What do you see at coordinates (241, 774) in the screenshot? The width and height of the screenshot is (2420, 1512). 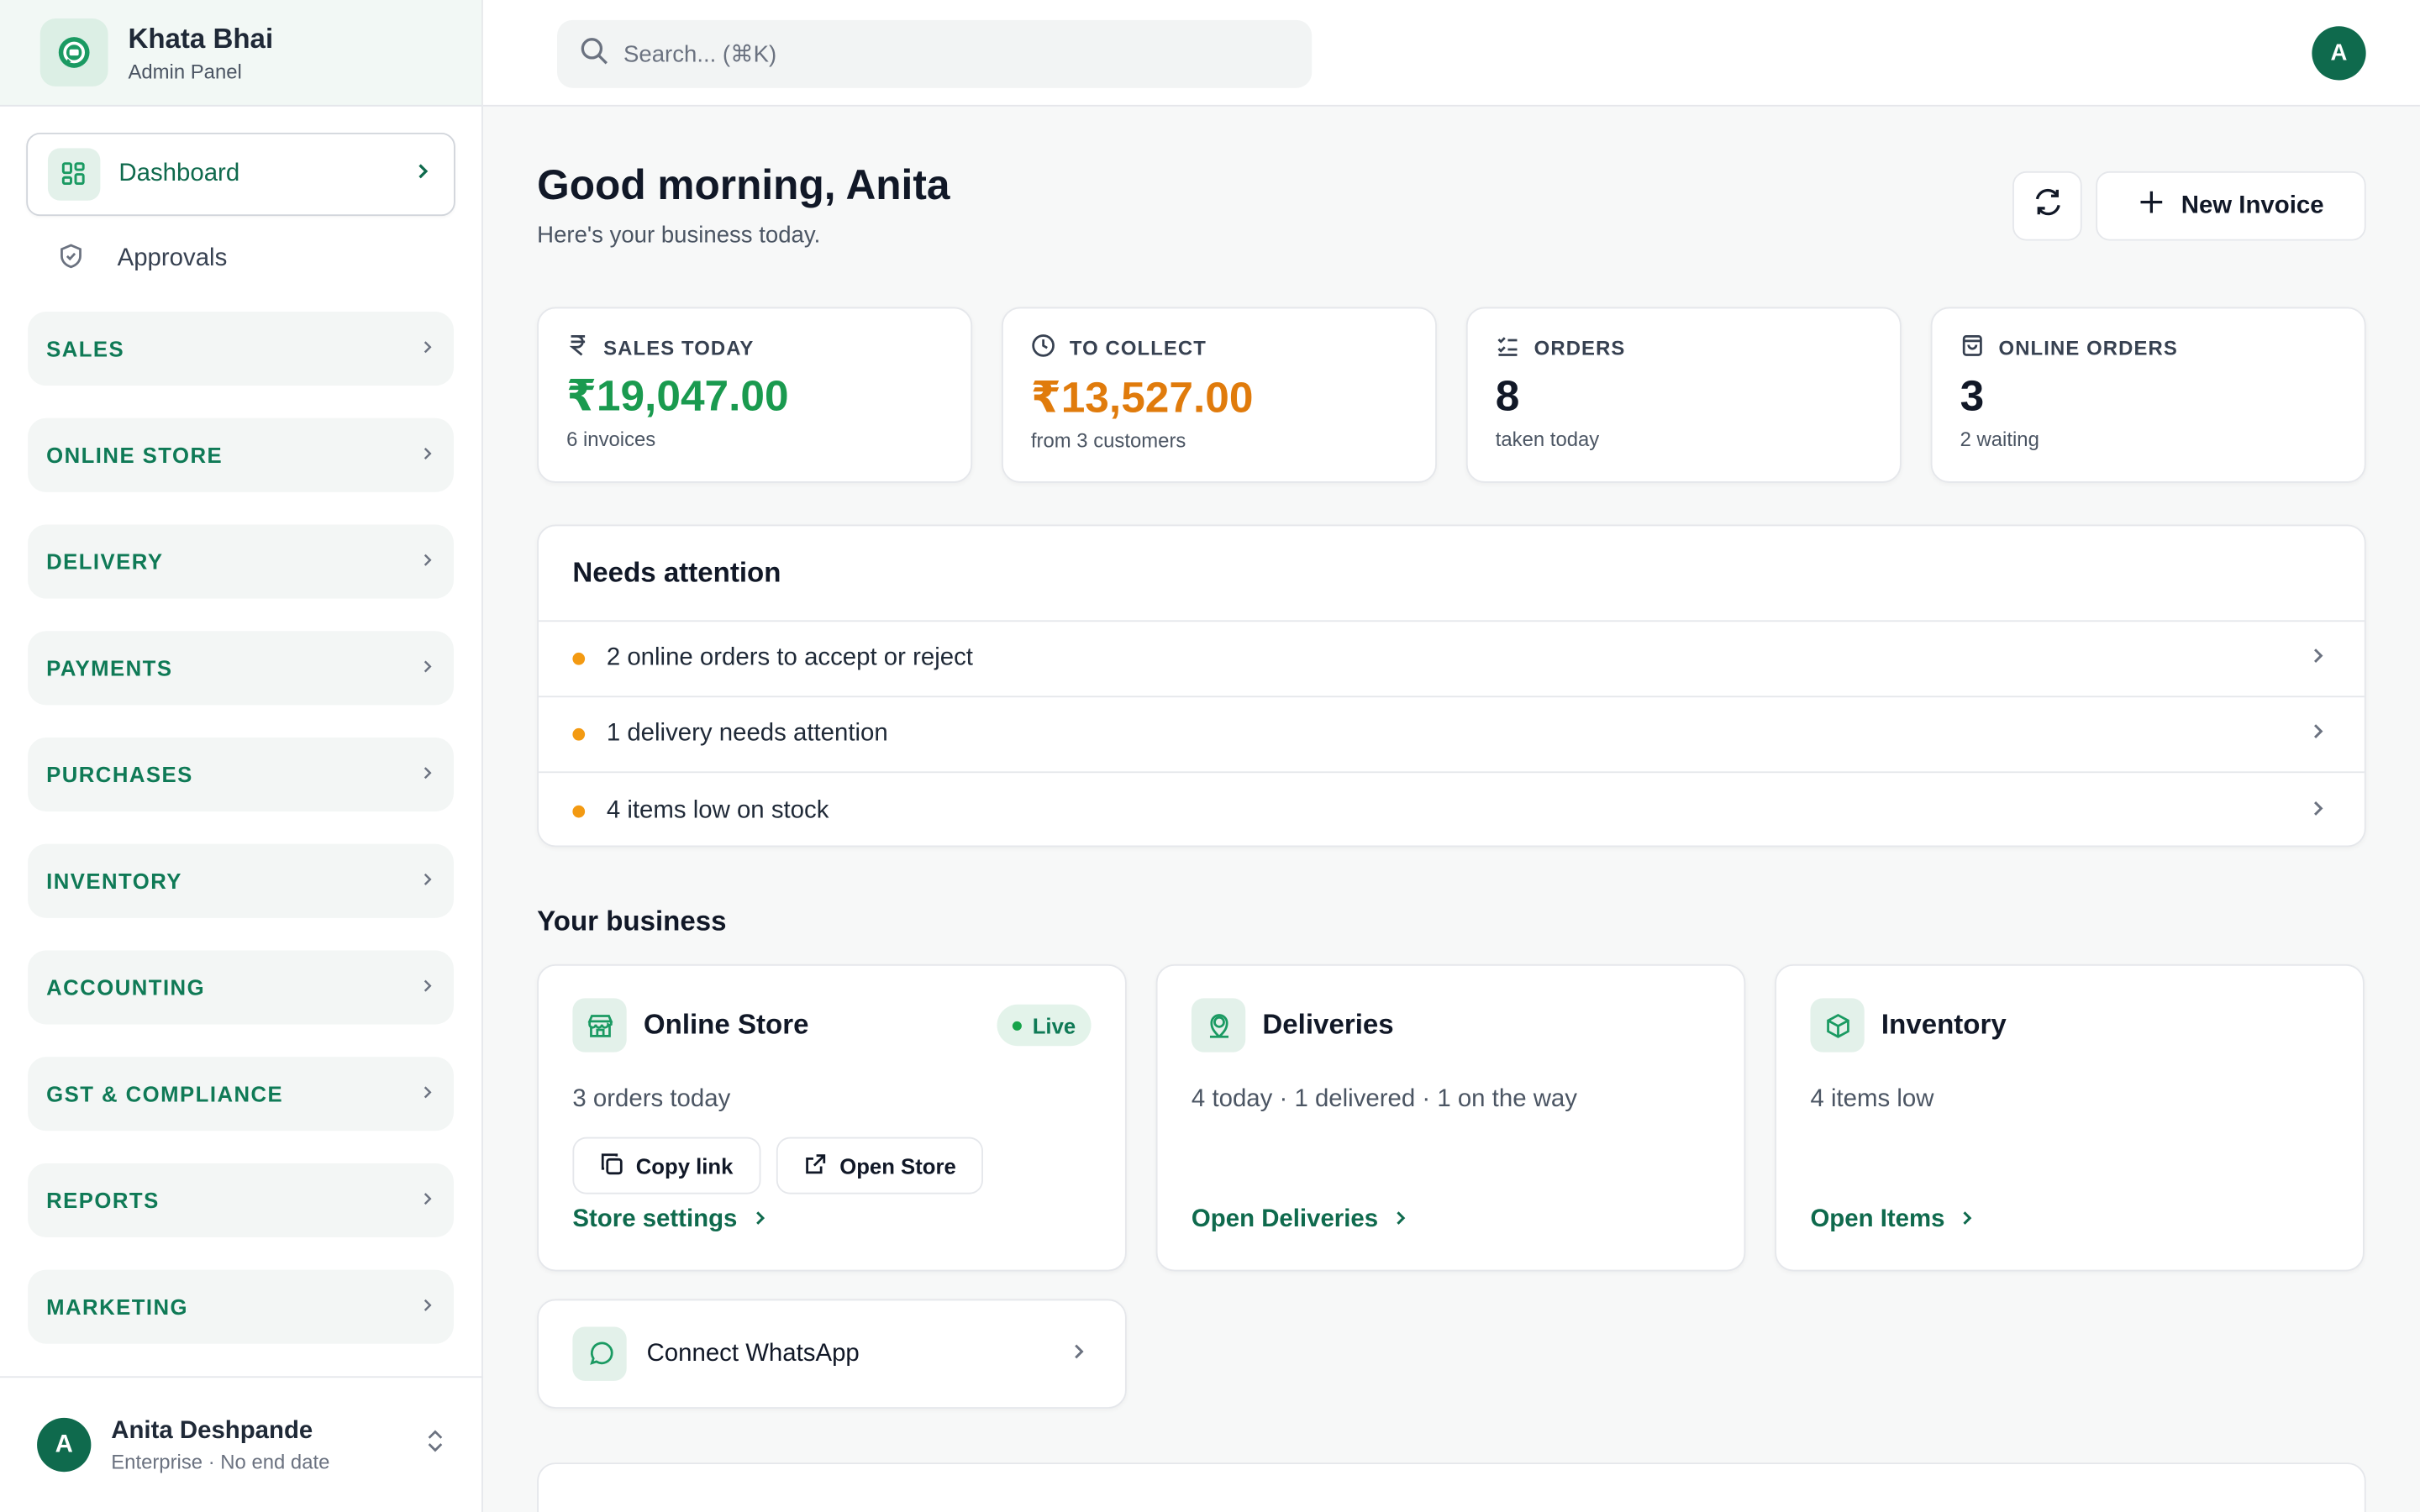 I see `sidebar-section-purchases: PURCHASES` at bounding box center [241, 774].